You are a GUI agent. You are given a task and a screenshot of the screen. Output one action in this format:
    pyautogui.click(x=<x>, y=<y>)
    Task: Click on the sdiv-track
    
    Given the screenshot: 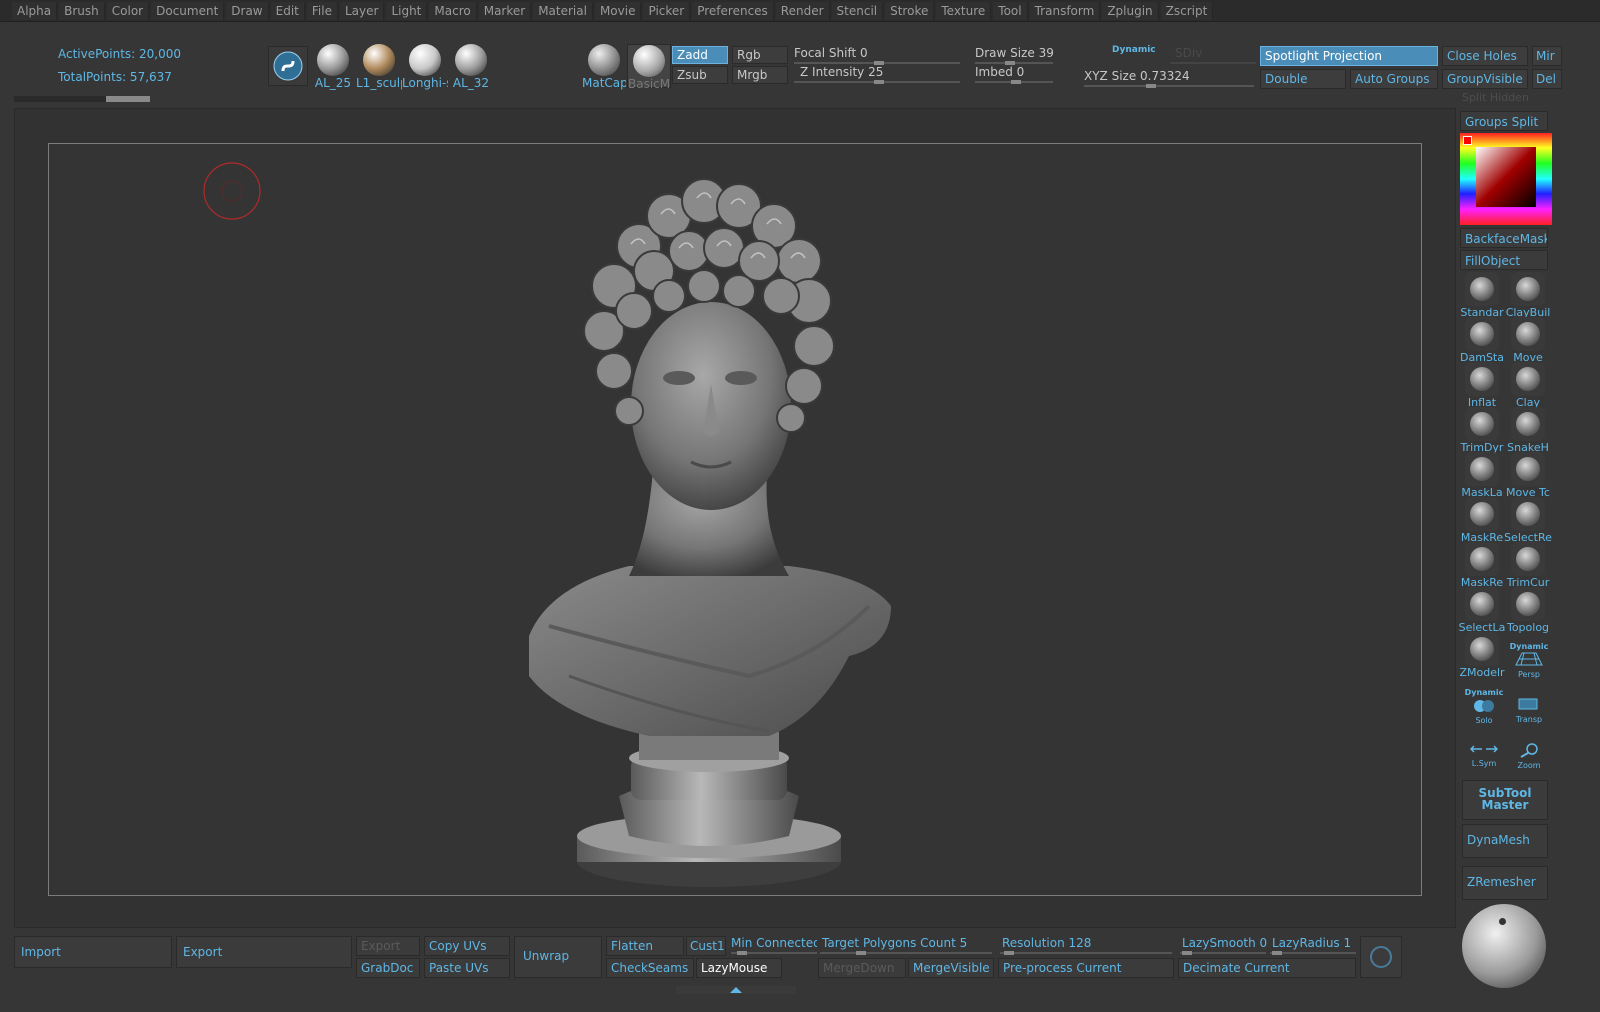 What is the action you would take?
    pyautogui.click(x=1213, y=63)
    